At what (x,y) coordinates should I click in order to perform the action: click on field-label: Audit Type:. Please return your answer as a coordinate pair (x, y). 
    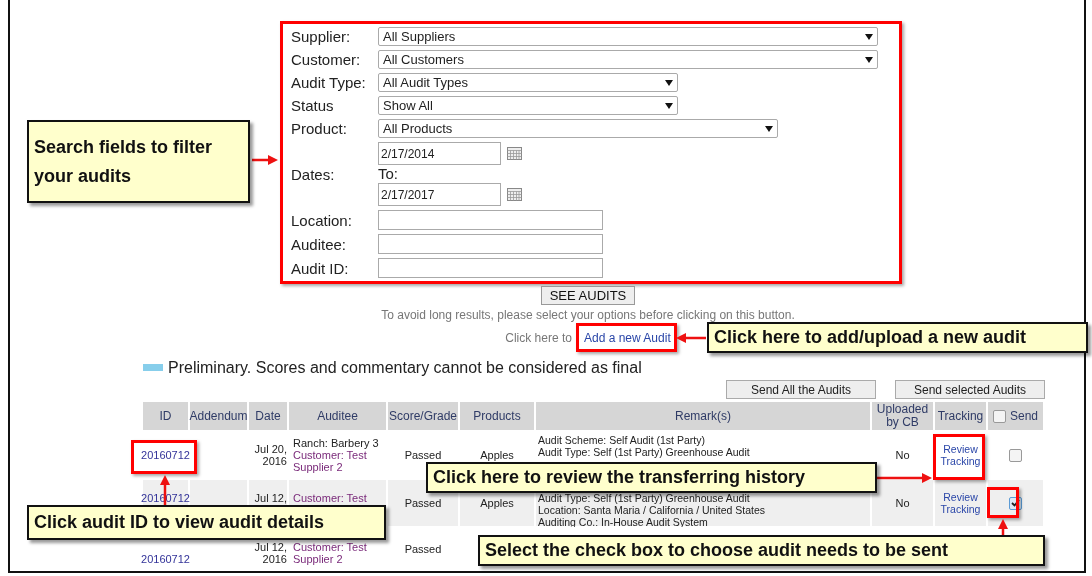
    Looking at the image, I should click on (329, 82).